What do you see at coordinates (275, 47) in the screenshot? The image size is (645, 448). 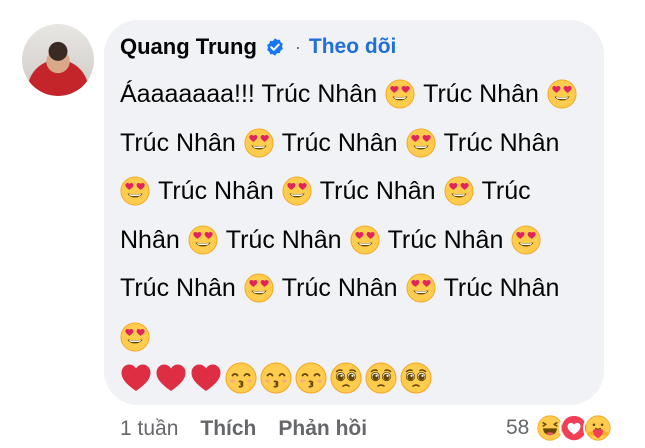 I see `verified-badge-icon` at bounding box center [275, 47].